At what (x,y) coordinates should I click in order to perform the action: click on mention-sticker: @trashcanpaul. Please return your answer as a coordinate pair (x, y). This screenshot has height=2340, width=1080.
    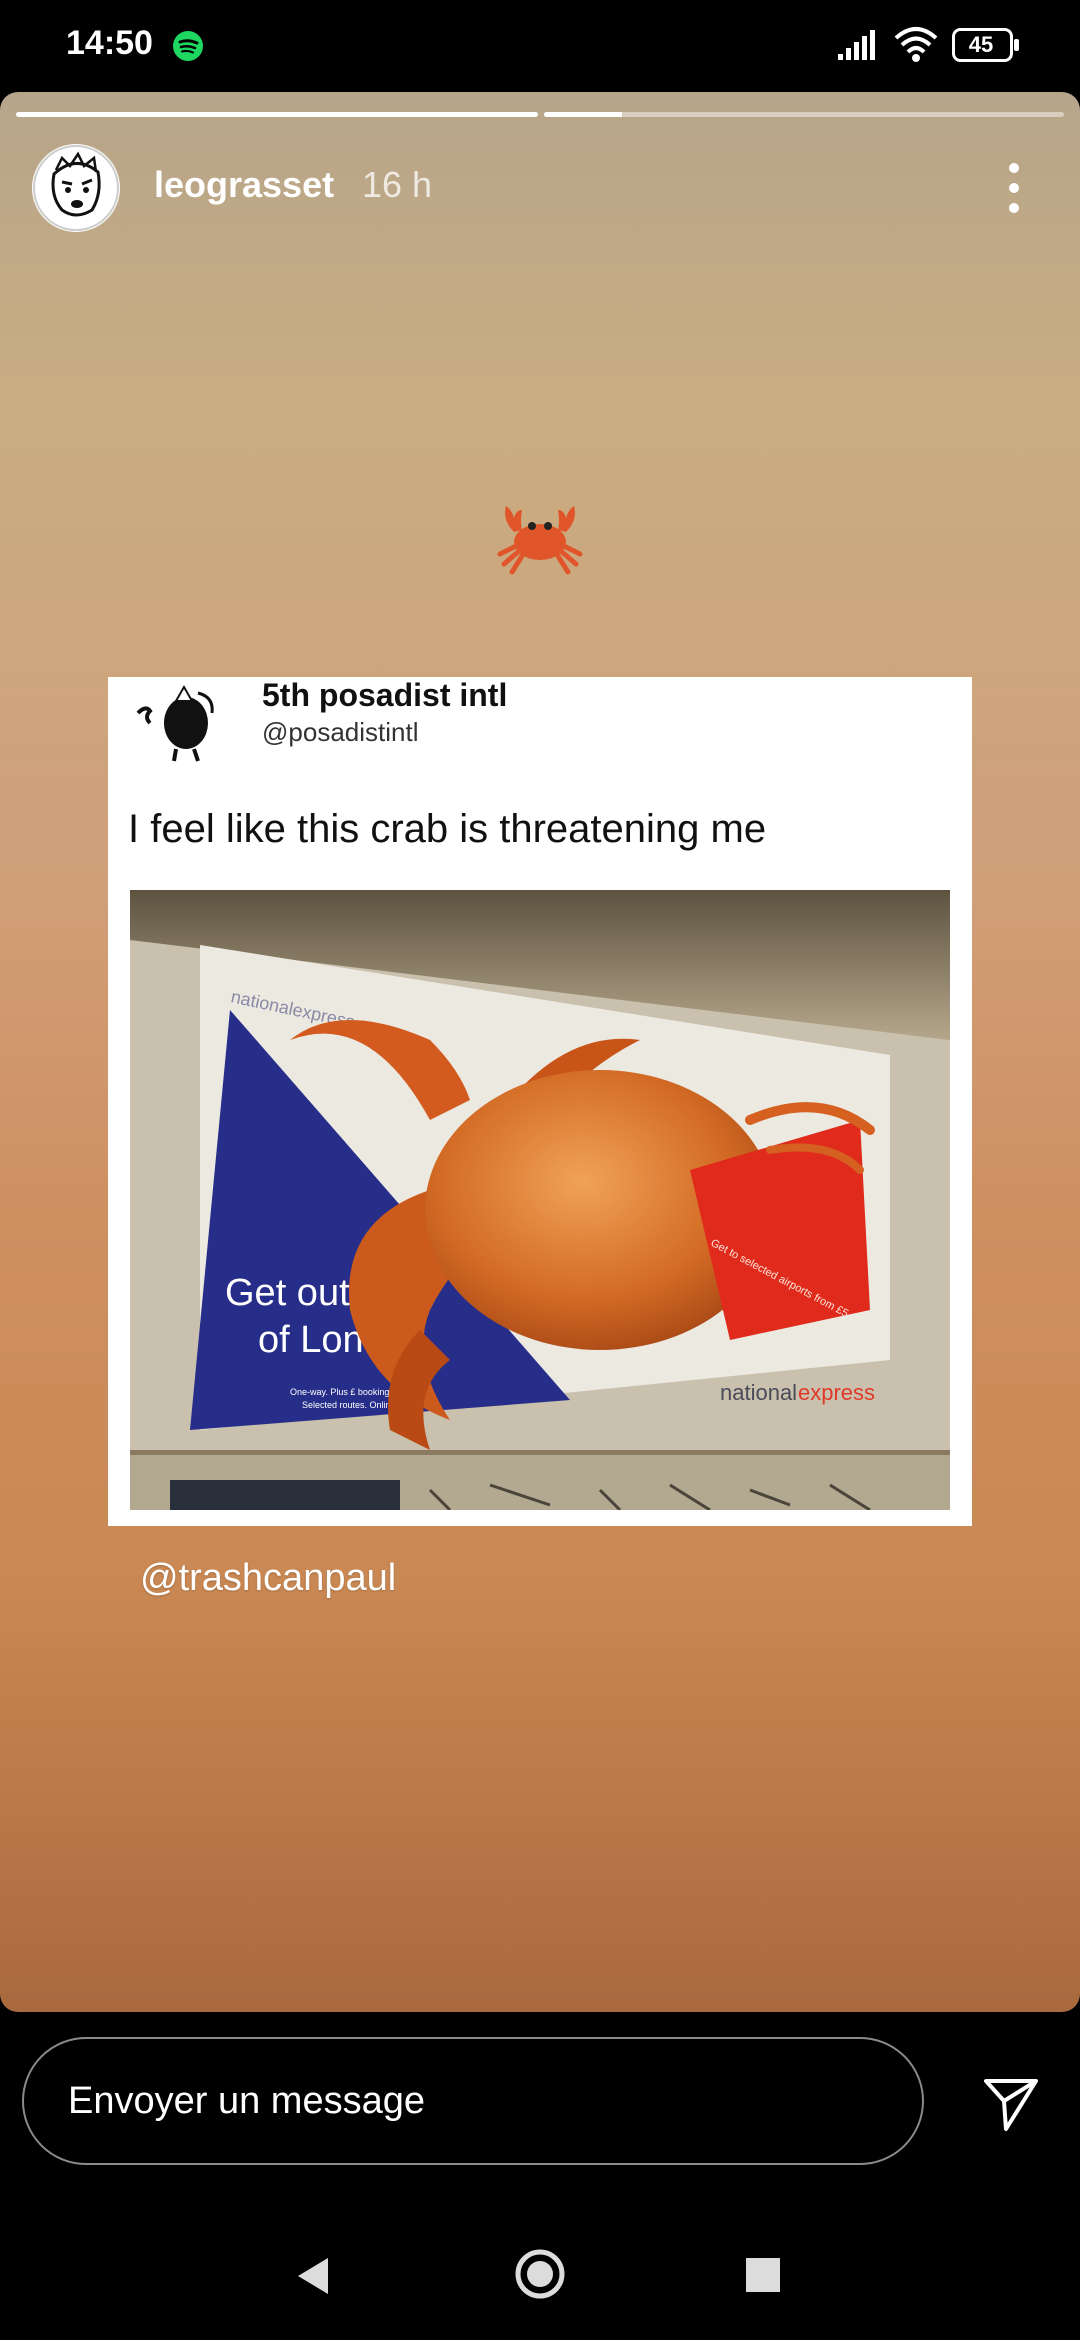
    Looking at the image, I should click on (268, 1578).